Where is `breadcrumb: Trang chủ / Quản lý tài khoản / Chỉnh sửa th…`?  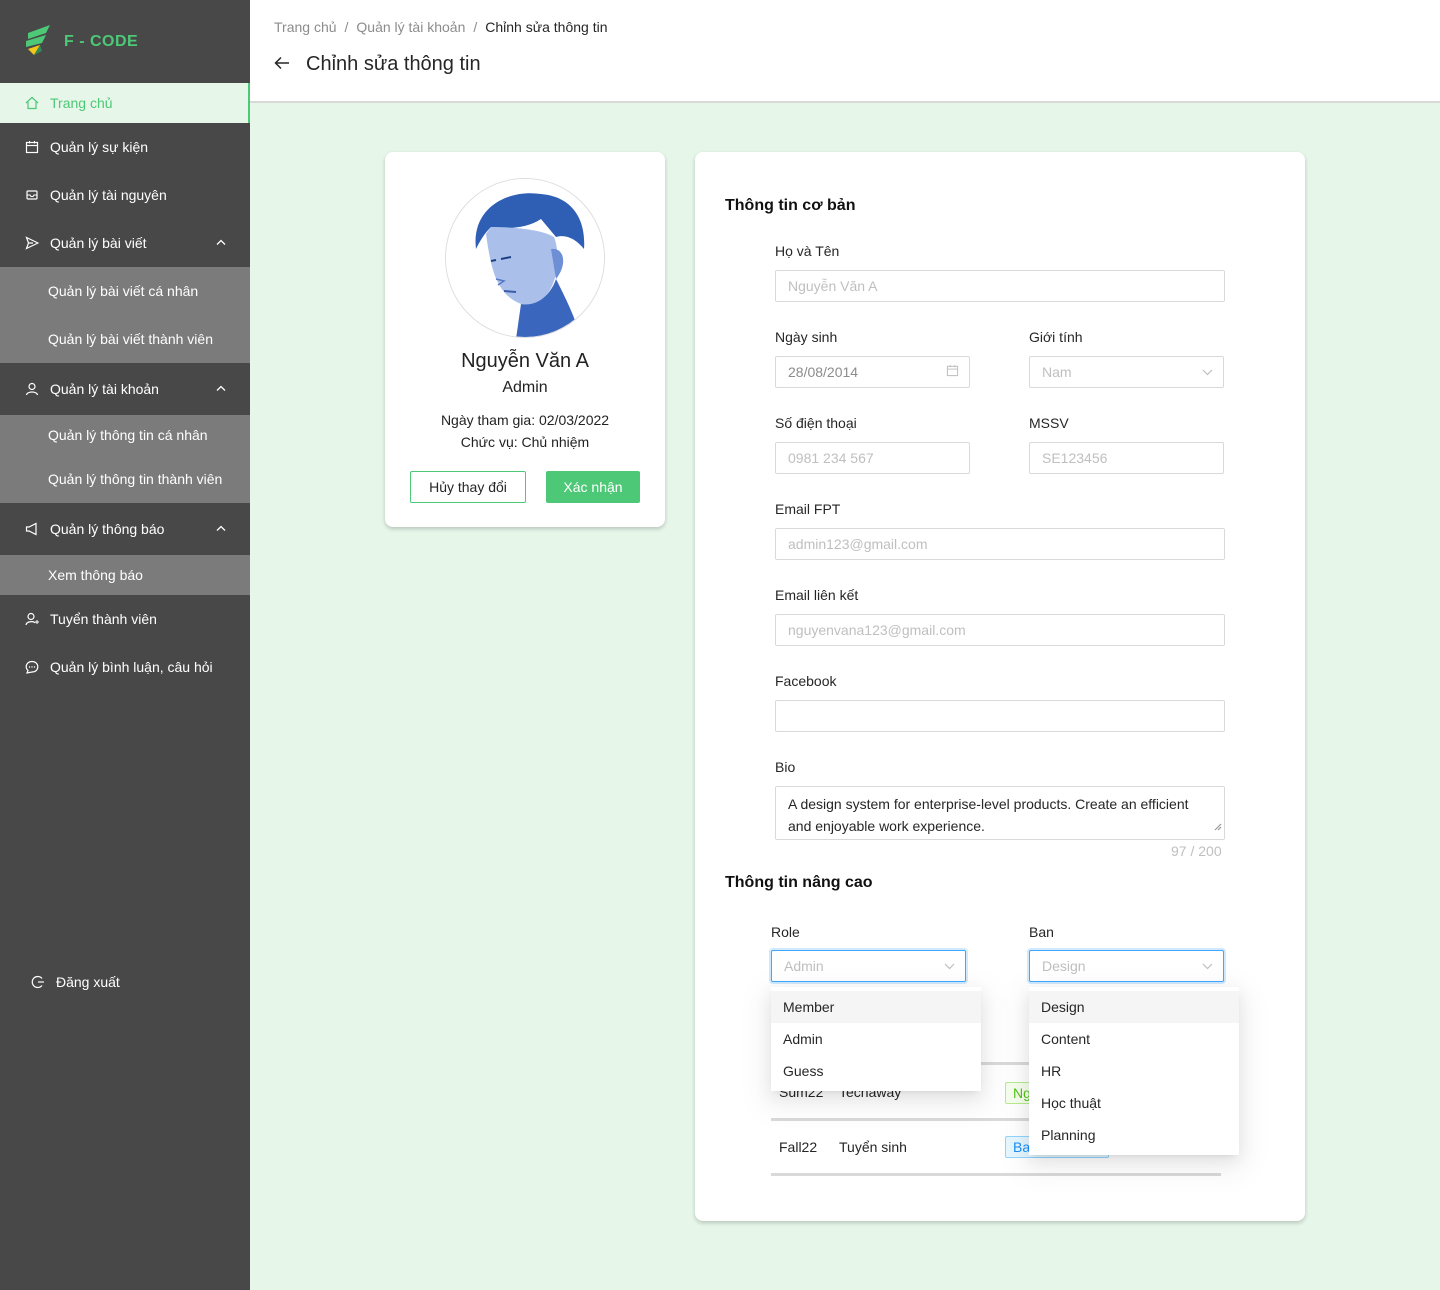
breadcrumb: Trang chủ / Quản lý tài khoản / Chỉnh sửa th… is located at coordinates (441, 27).